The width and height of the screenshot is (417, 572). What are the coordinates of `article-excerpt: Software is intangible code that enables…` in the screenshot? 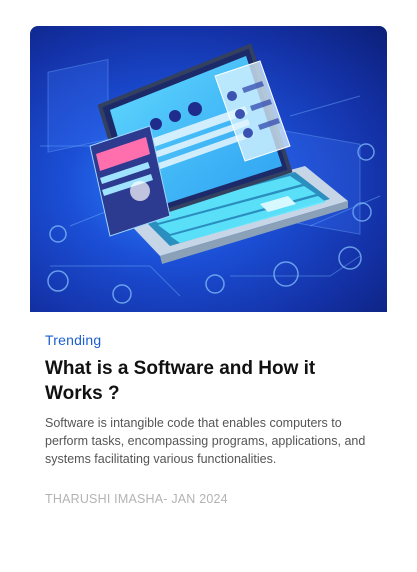 It's located at (205, 441).